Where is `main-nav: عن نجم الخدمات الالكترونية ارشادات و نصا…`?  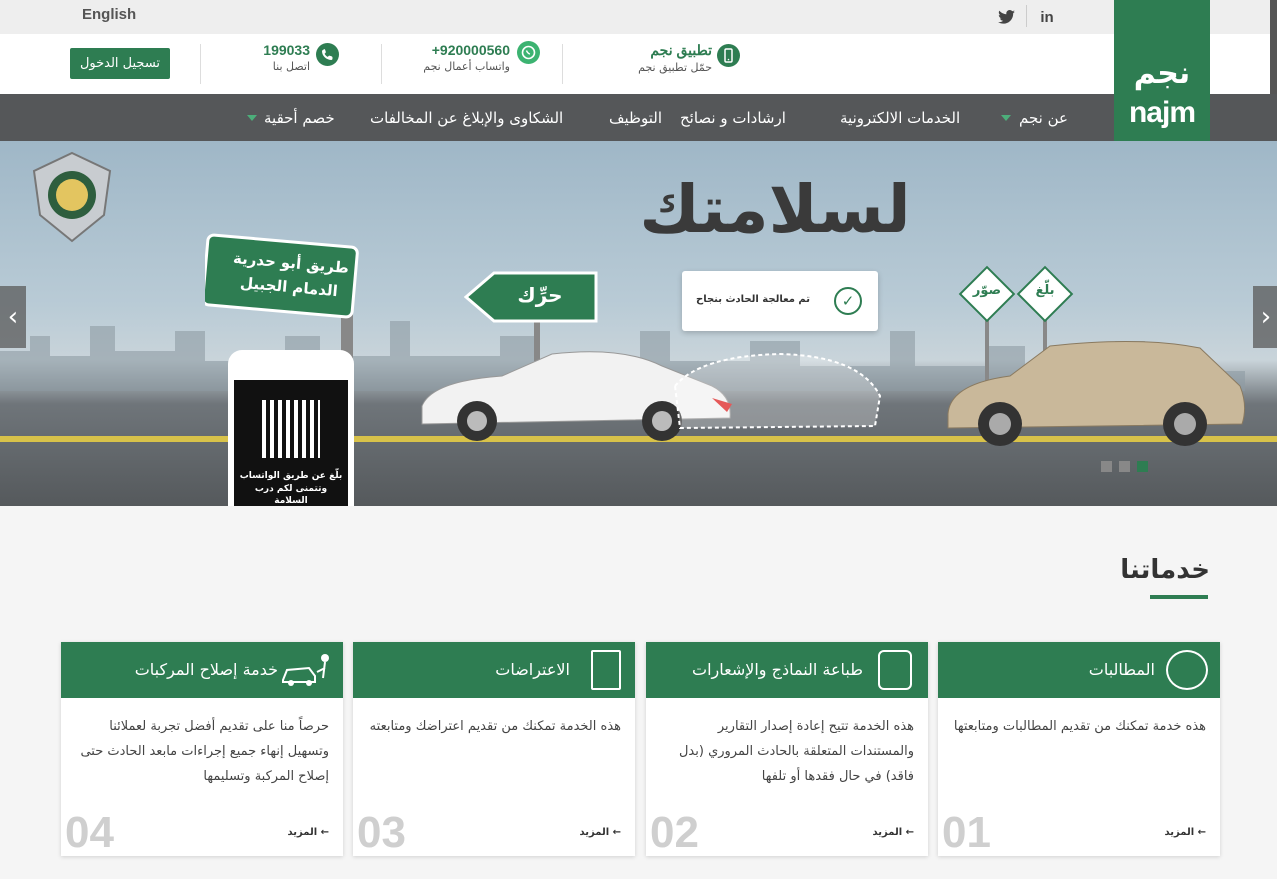 main-nav: عن نجم الخدمات الالكترونية ارشادات و نصا… is located at coordinates (638, 117).